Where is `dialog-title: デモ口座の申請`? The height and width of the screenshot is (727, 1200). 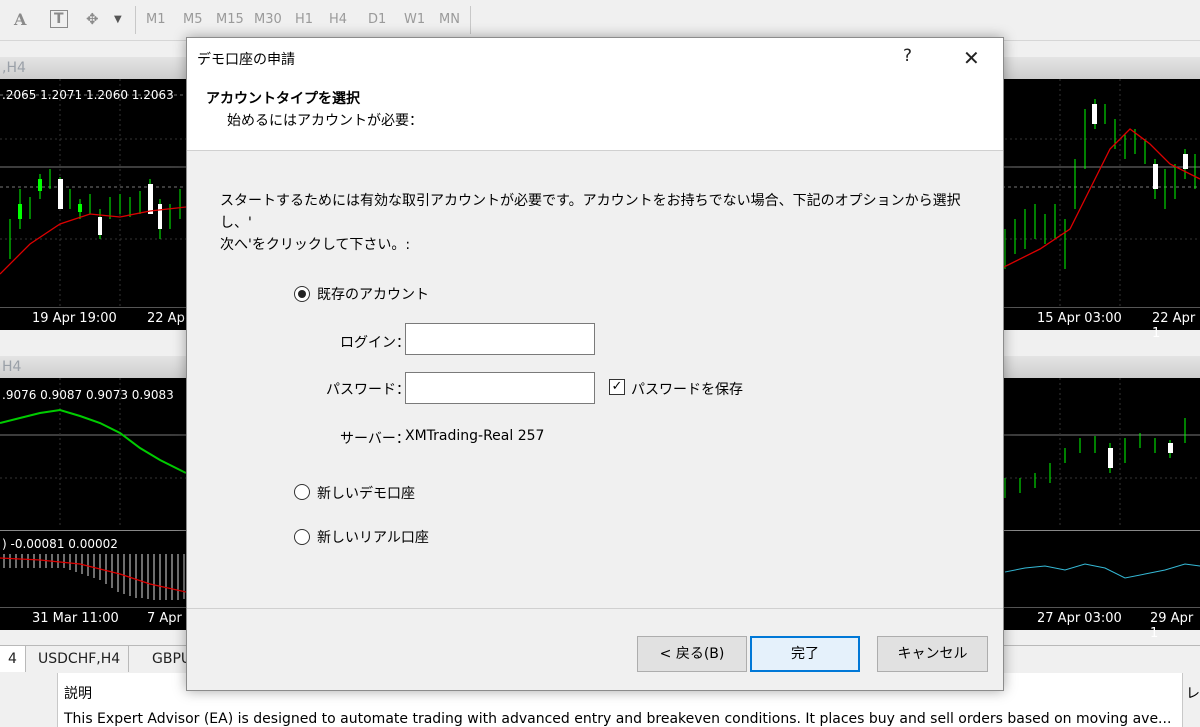 dialog-title: デモ口座の申請 is located at coordinates (246, 60).